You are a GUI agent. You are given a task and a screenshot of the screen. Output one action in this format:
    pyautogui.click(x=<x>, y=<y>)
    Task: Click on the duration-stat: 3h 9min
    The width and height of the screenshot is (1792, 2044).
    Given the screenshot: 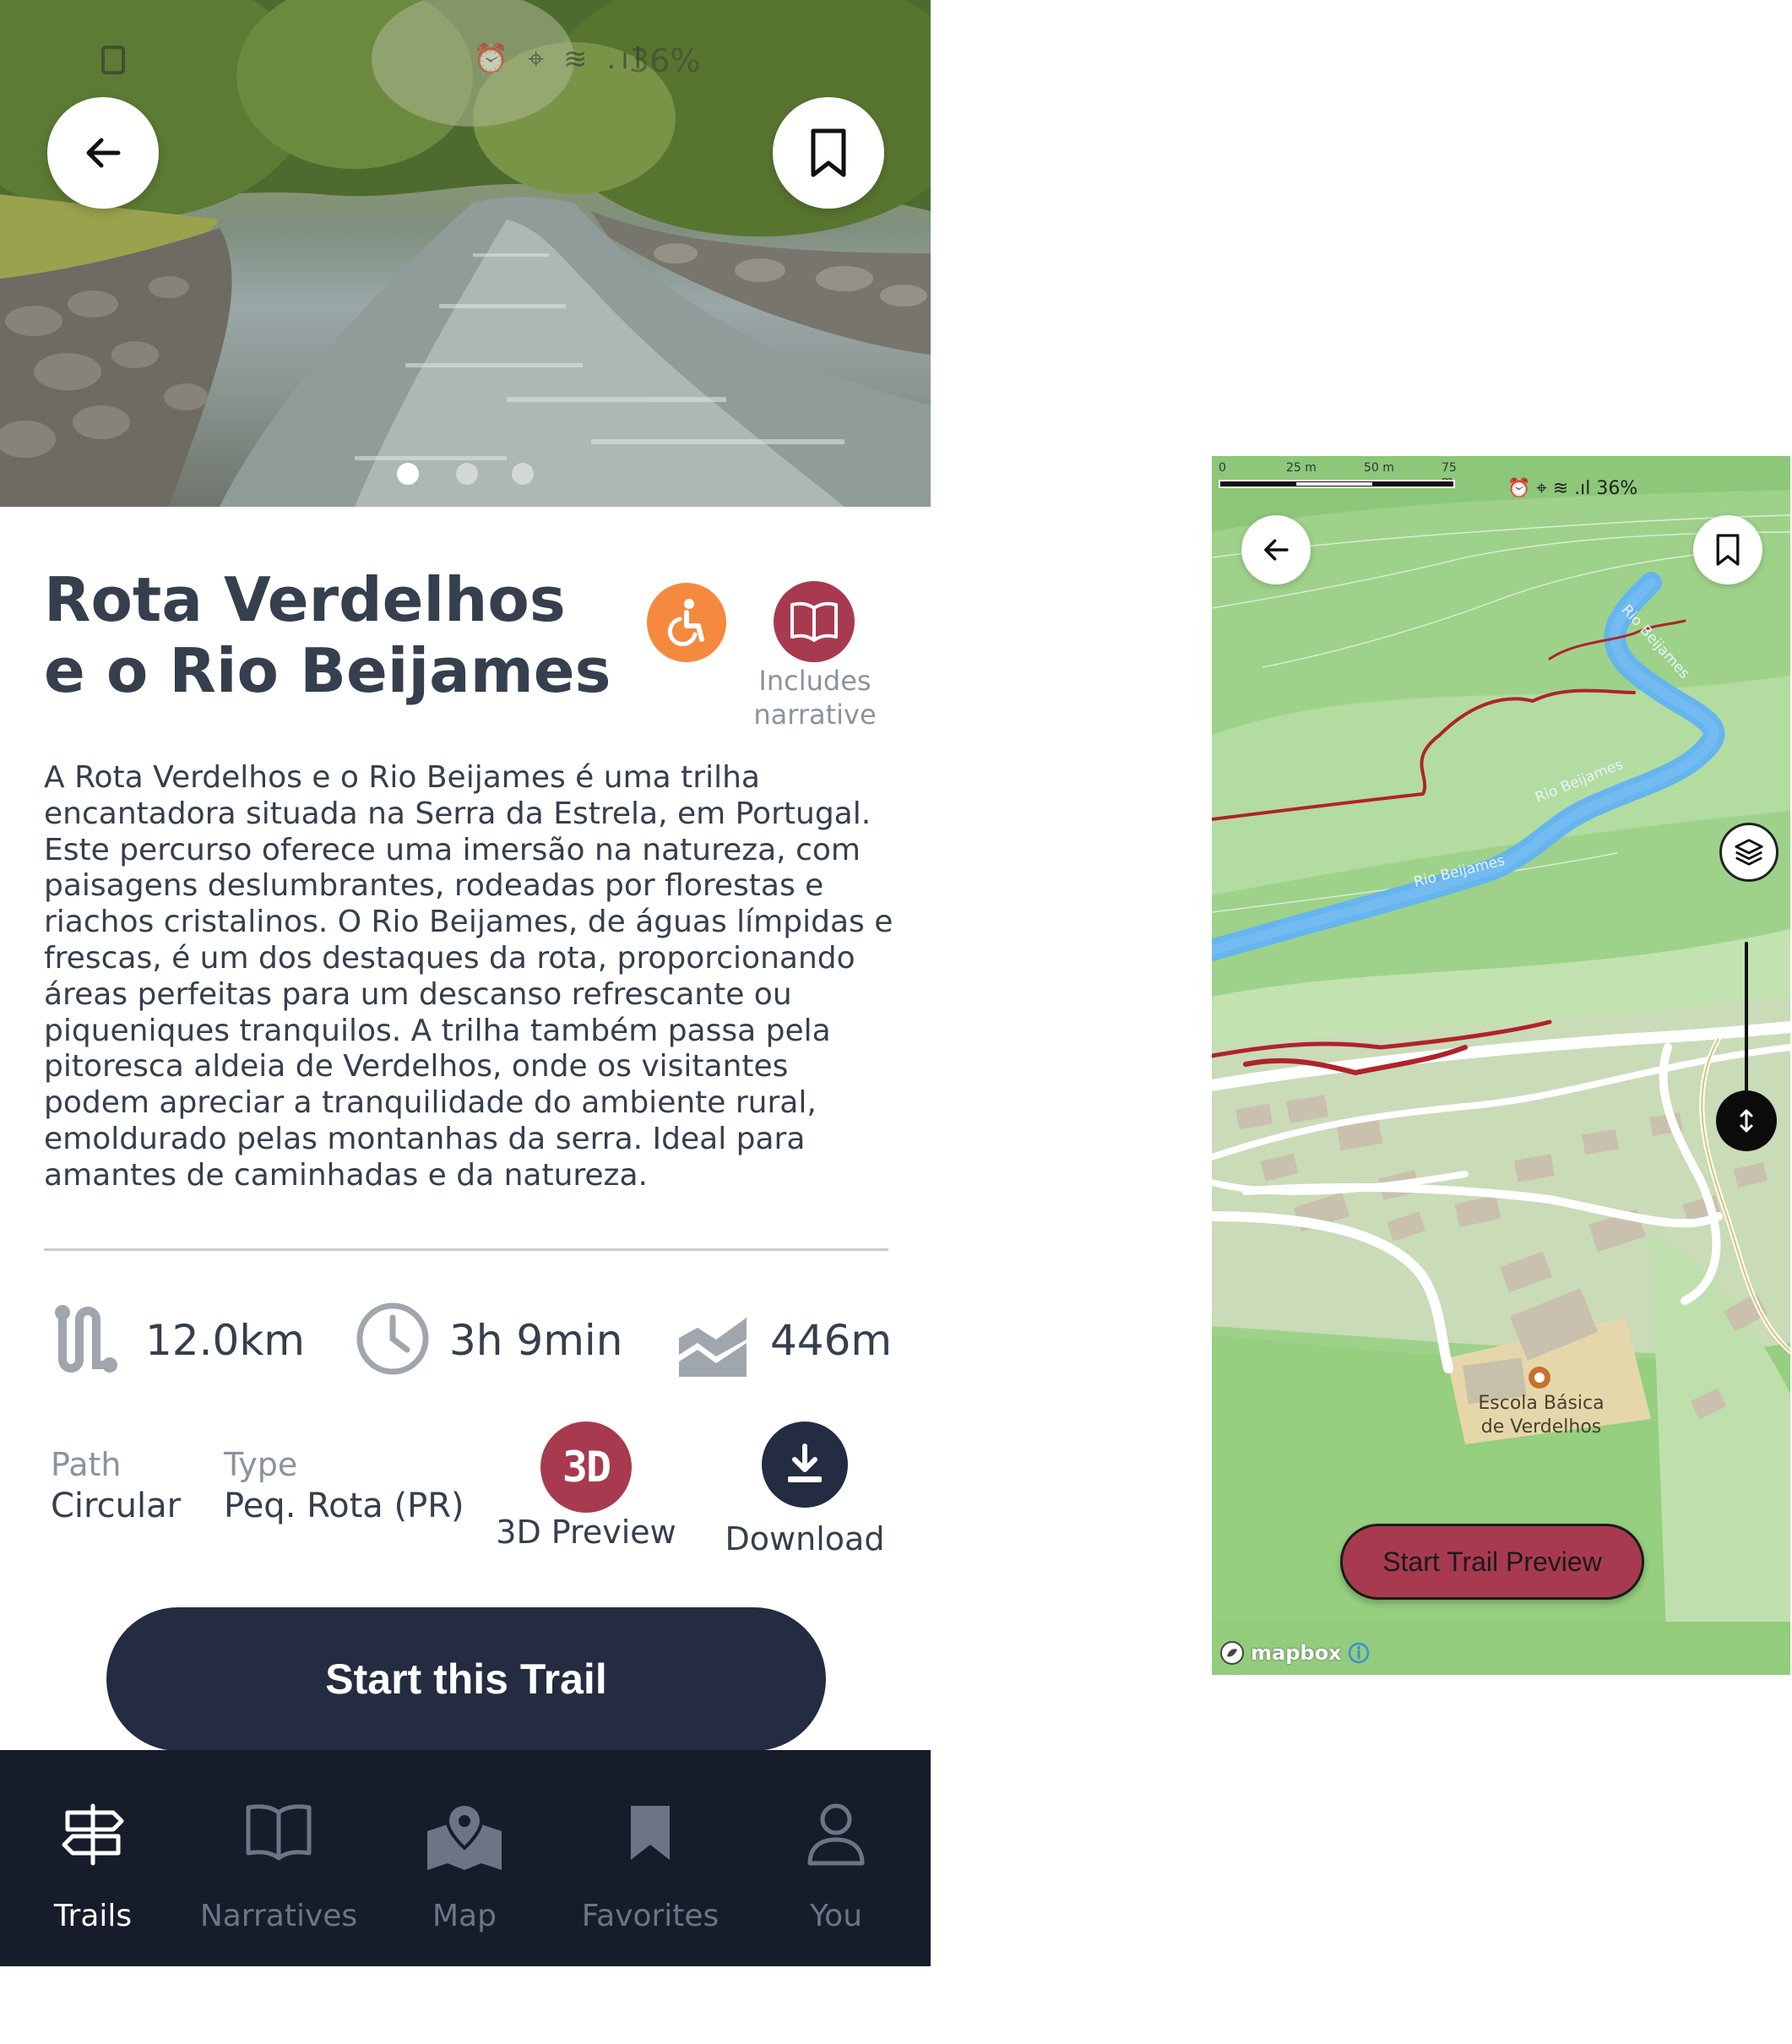 What is the action you would take?
    pyautogui.click(x=490, y=1343)
    